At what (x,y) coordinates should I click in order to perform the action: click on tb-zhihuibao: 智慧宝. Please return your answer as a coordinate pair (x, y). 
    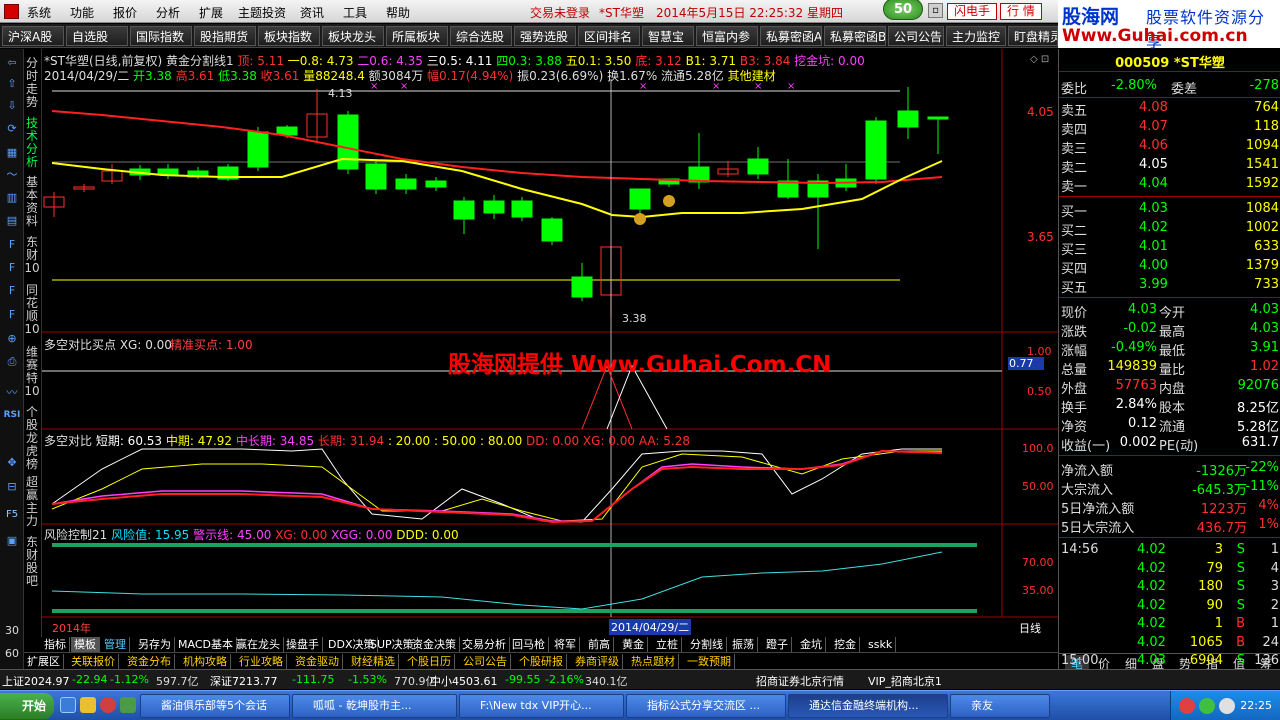
    Looking at the image, I should click on (668, 36).